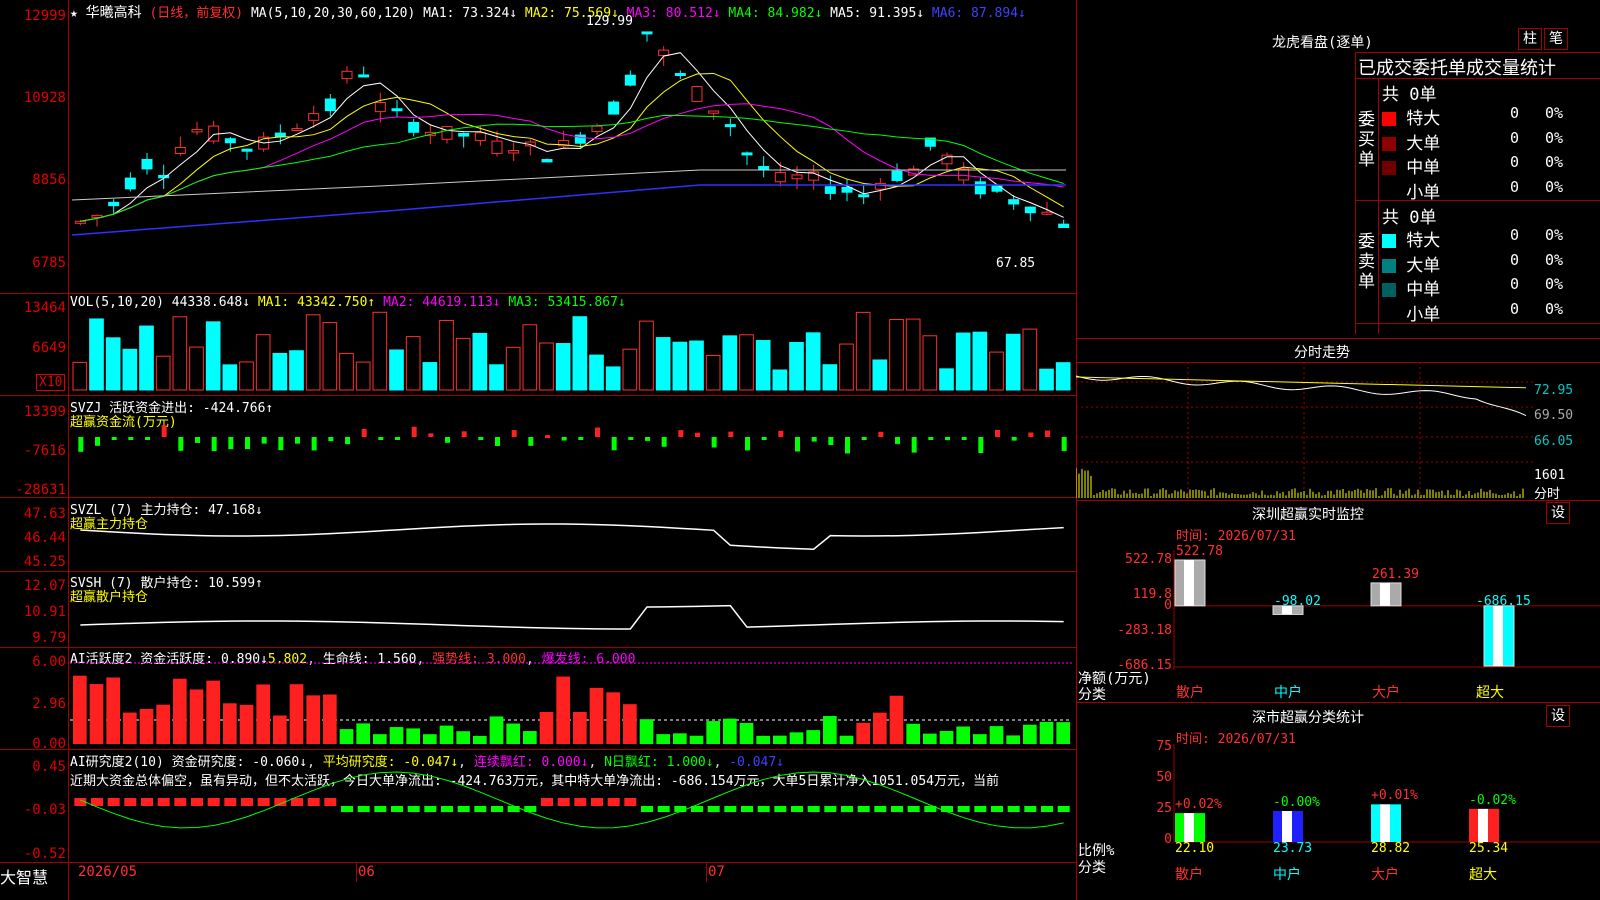 The image size is (1600, 900). What do you see at coordinates (1389, 119) in the screenshot?
I see `legend-swatch` at bounding box center [1389, 119].